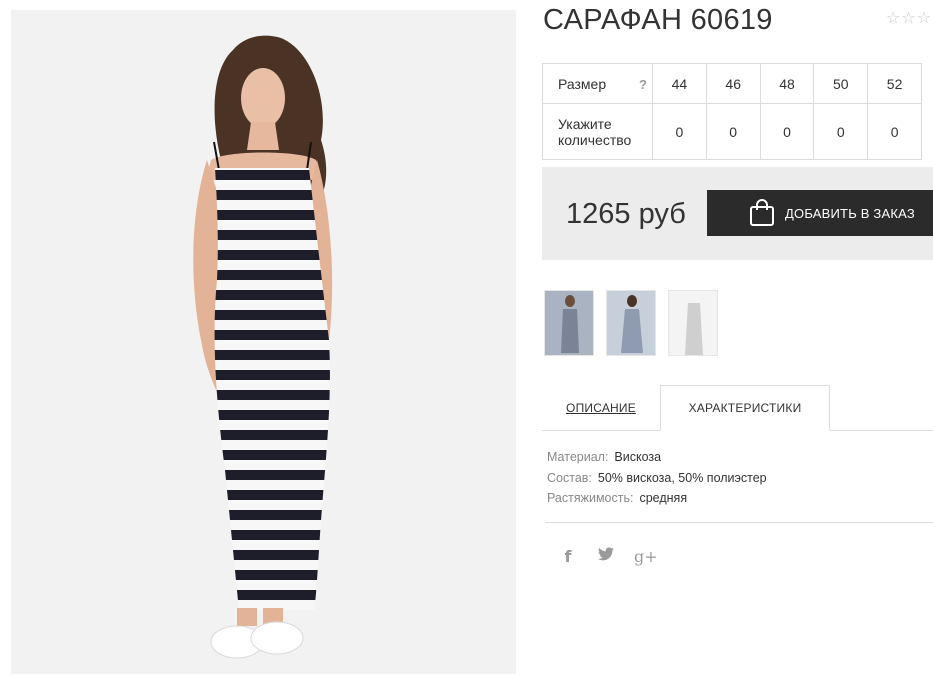  I want to click on google-plus-icon: g+, so click(646, 556).